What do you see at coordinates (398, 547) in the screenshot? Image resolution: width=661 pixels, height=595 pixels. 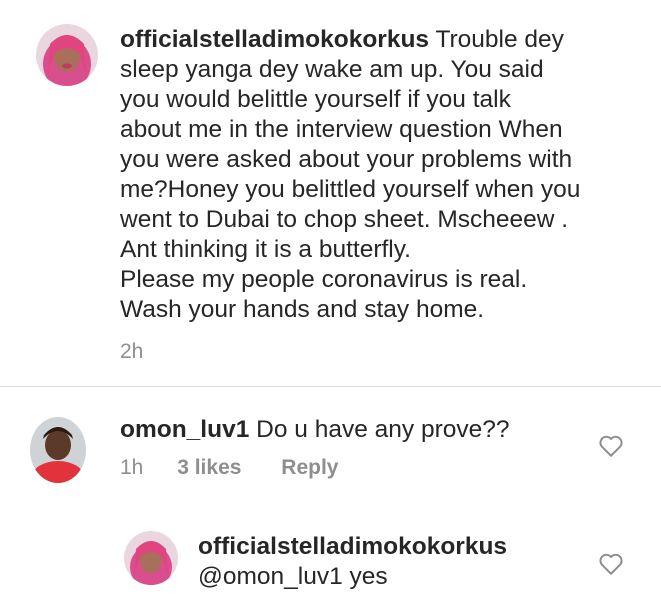 I see `reply-username: officialstelladimokokorkus` at bounding box center [398, 547].